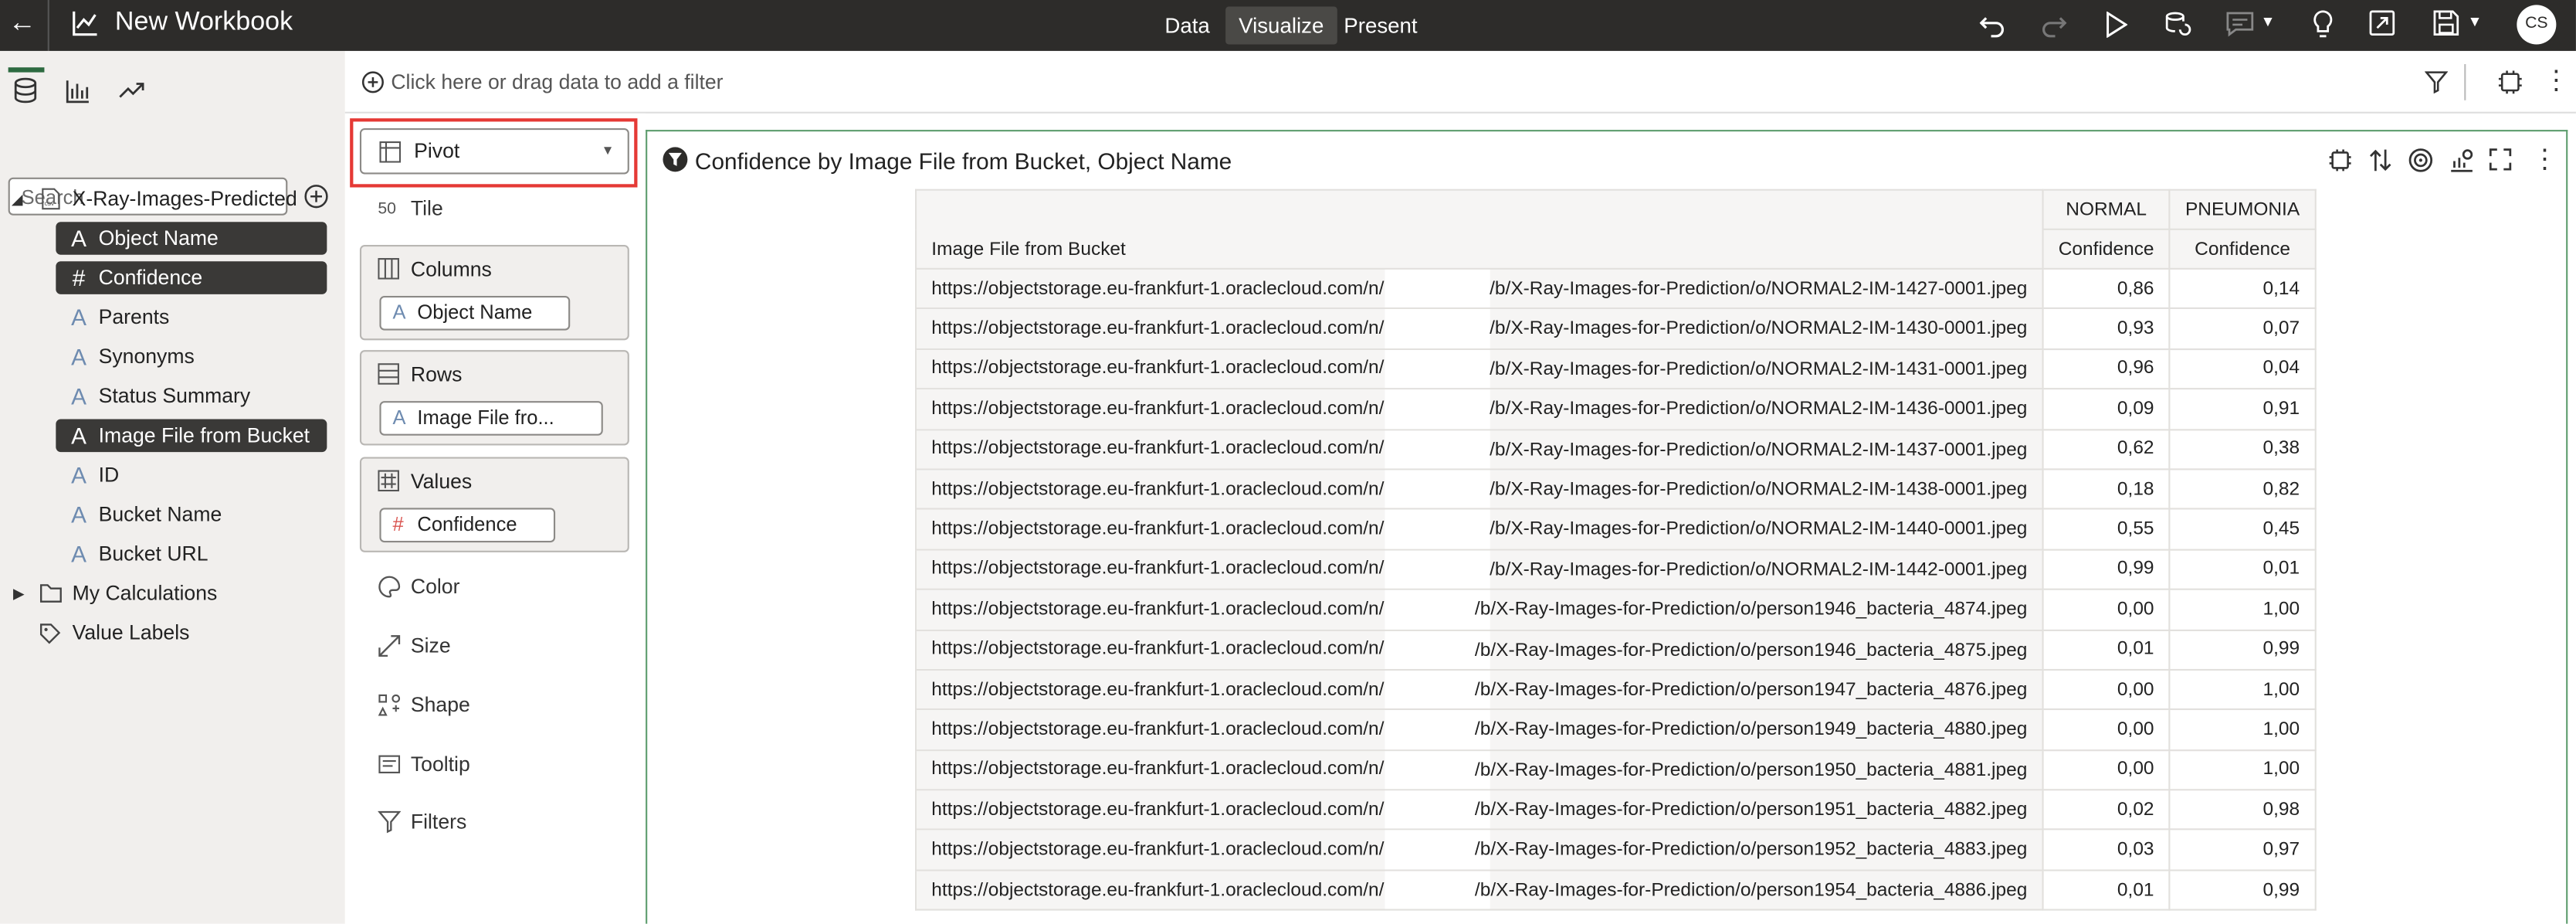  What do you see at coordinates (2242, 489) in the screenshot?
I see `pneumonia-confidence-cell: 0,82` at bounding box center [2242, 489].